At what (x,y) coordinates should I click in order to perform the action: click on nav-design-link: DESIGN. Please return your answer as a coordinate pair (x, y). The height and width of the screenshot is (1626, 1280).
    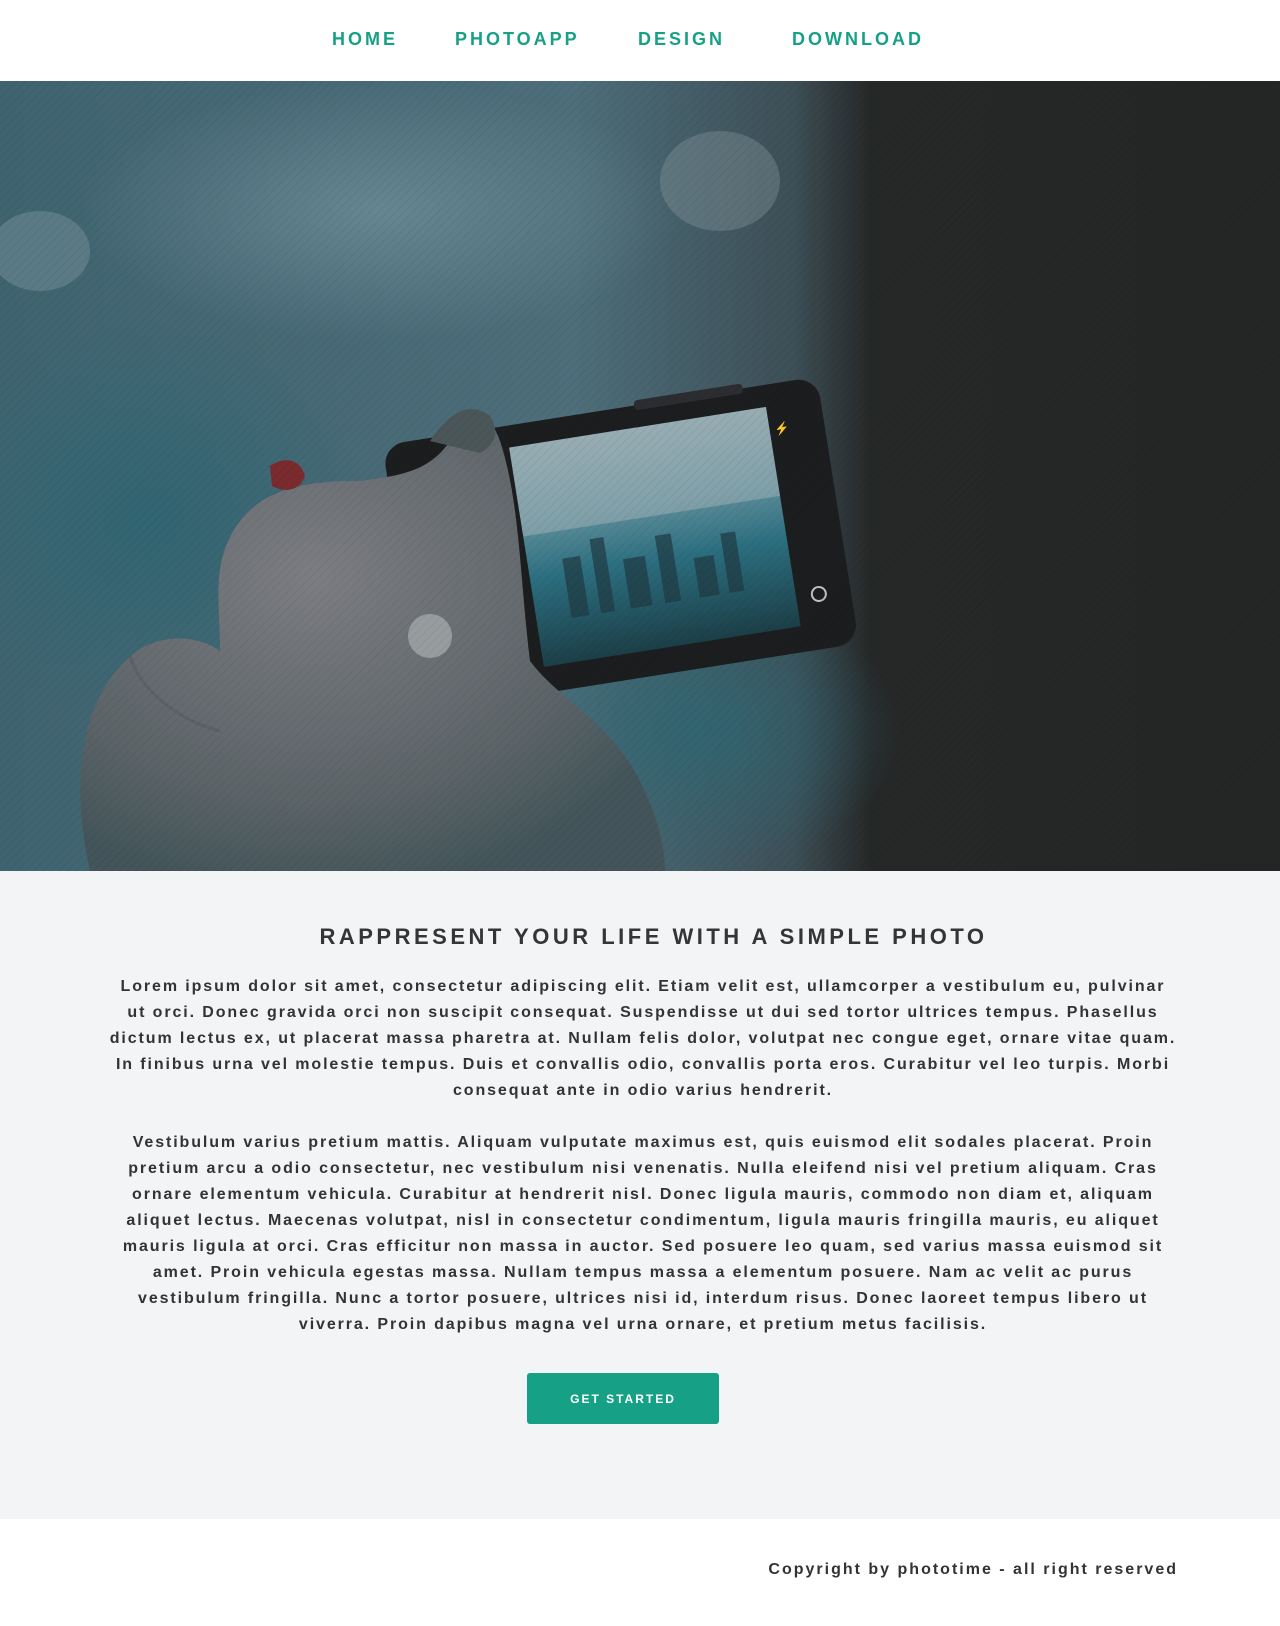
    Looking at the image, I should click on (681, 39).